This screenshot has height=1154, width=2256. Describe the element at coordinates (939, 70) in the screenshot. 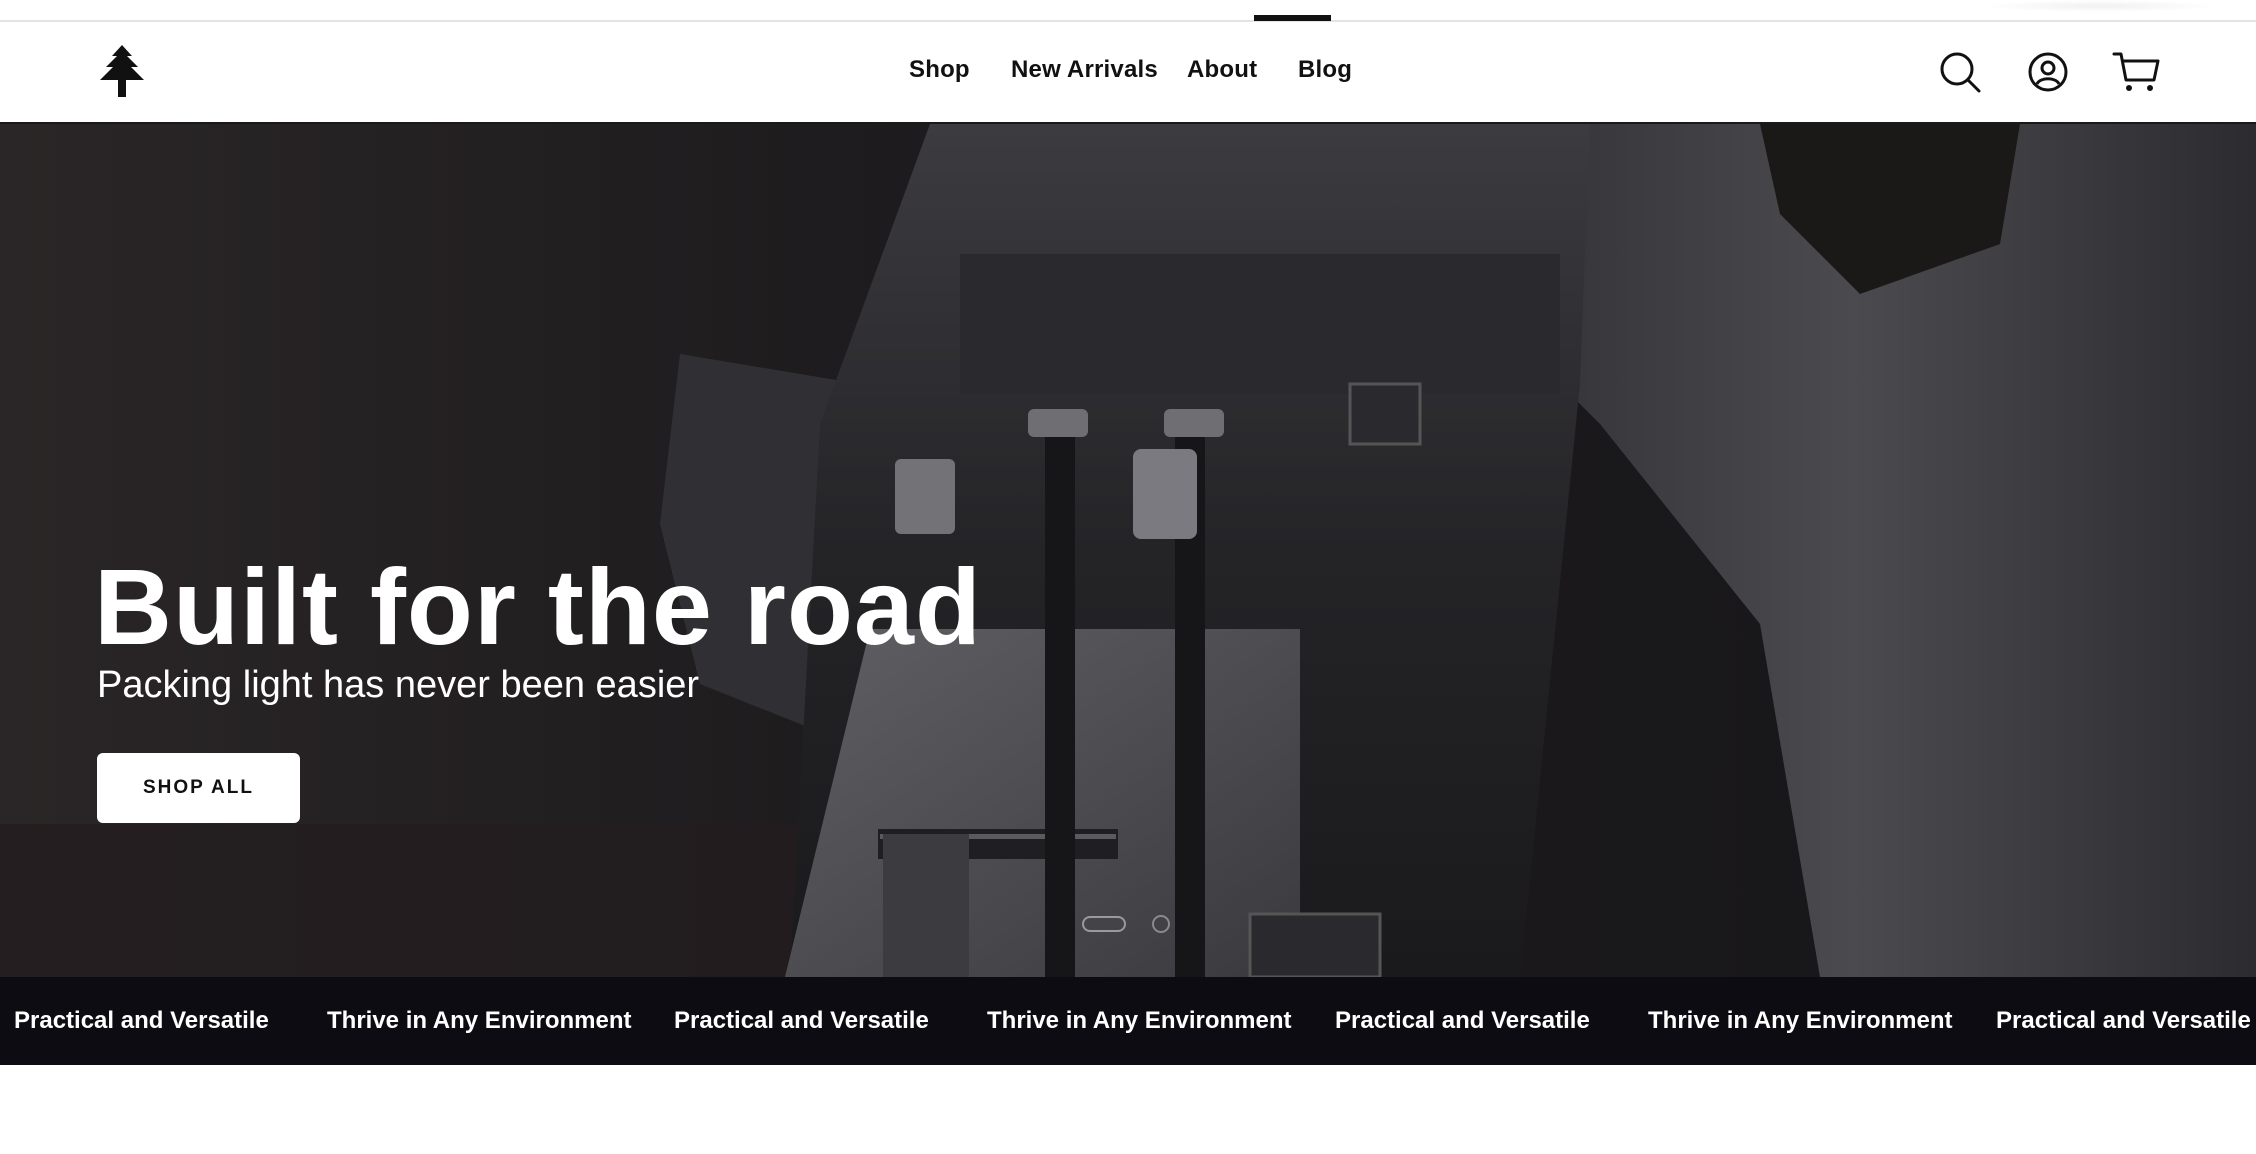

I see `nav-item-shop: Shop` at that location.